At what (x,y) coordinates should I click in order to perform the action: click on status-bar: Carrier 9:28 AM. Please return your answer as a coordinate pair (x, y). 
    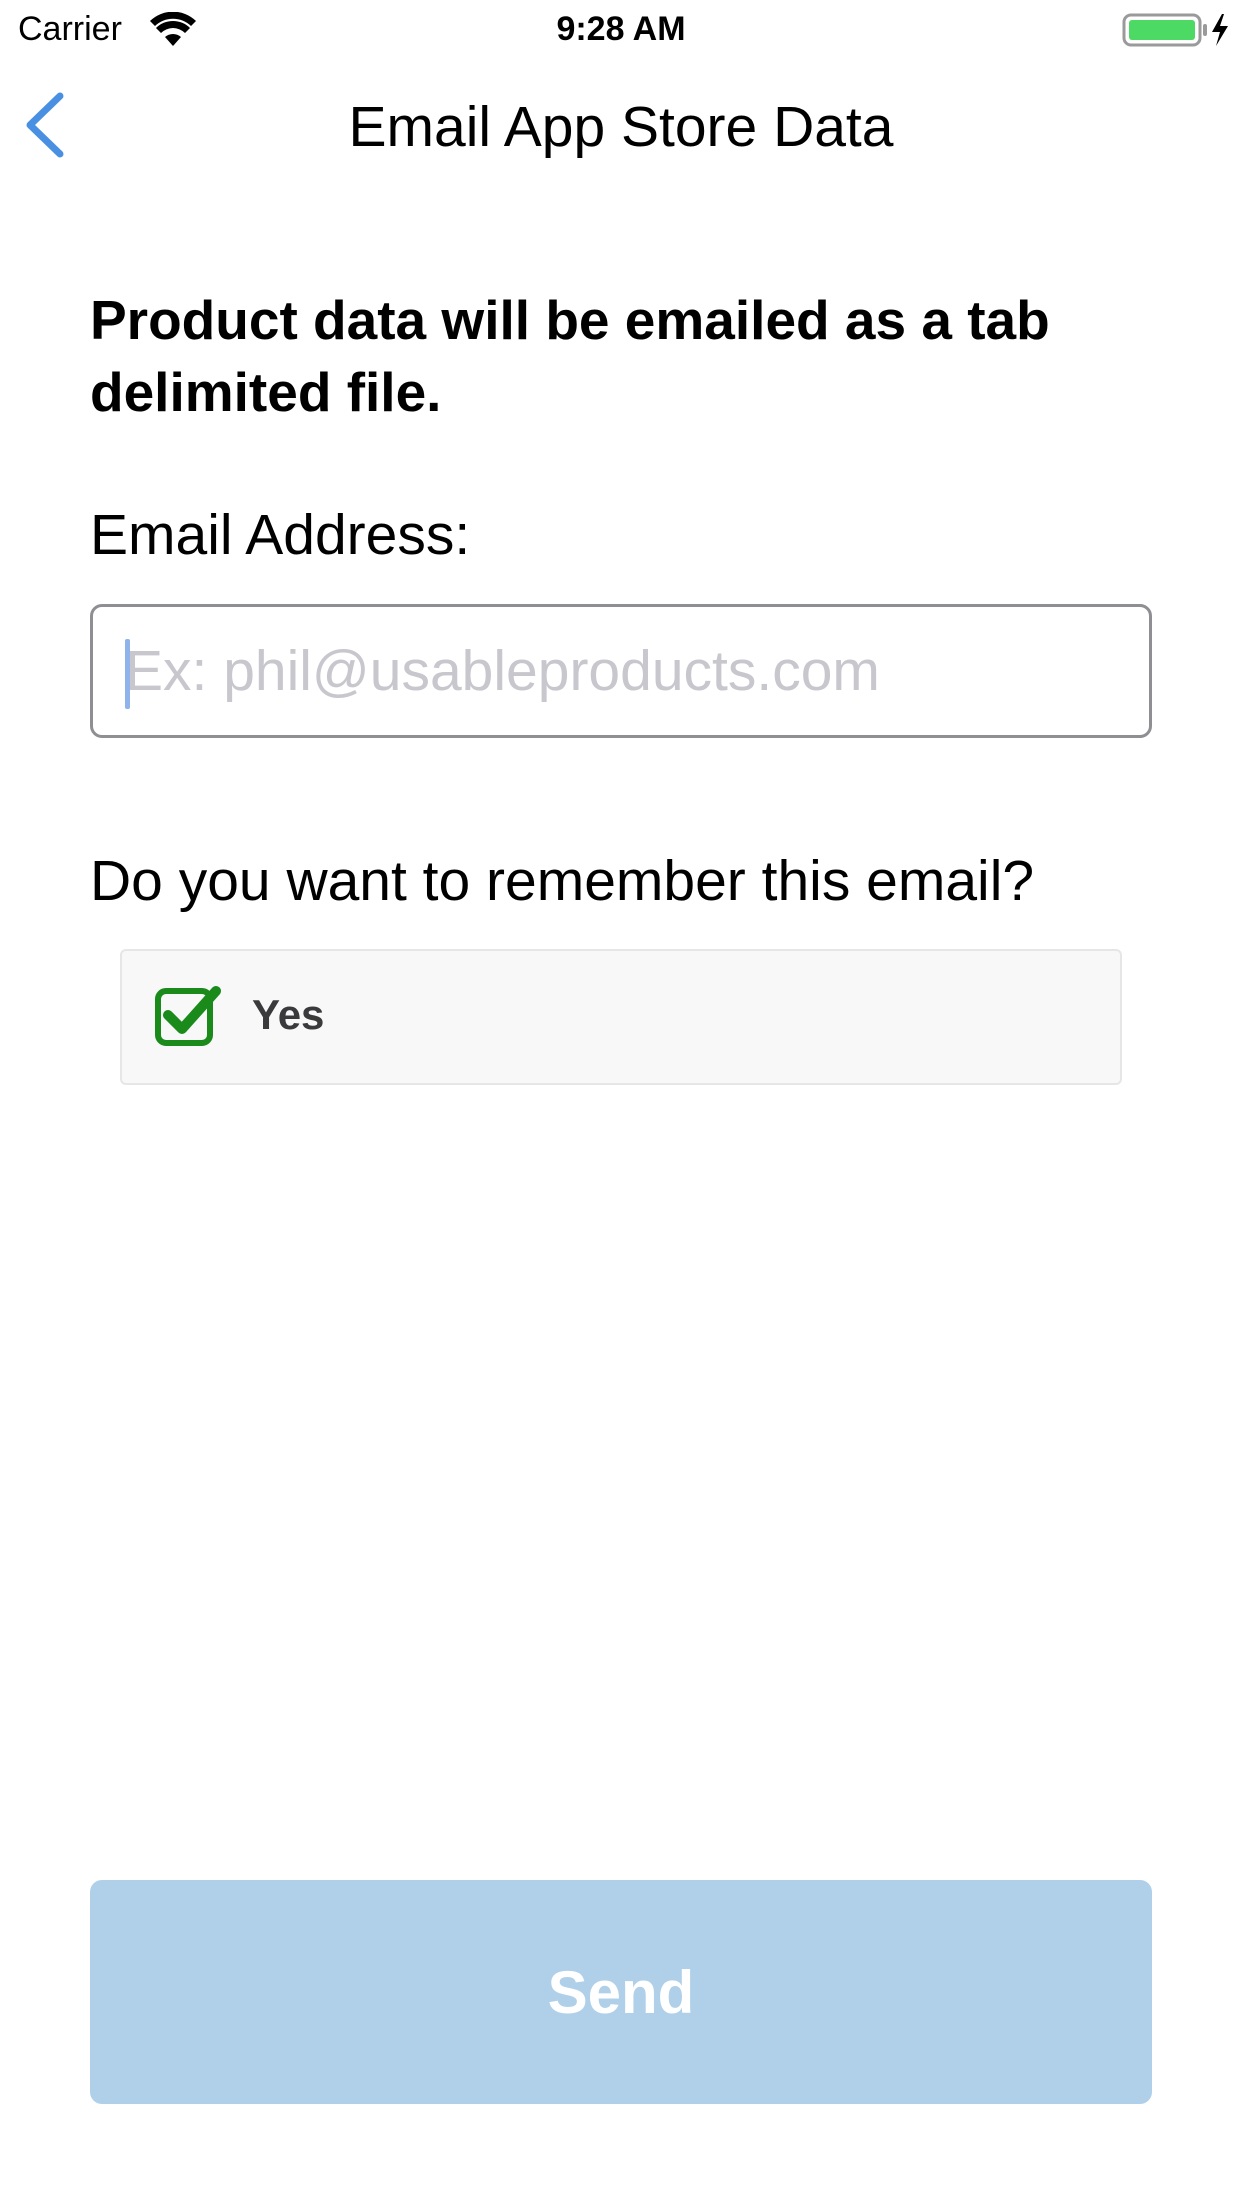
    Looking at the image, I should click on (621, 30).